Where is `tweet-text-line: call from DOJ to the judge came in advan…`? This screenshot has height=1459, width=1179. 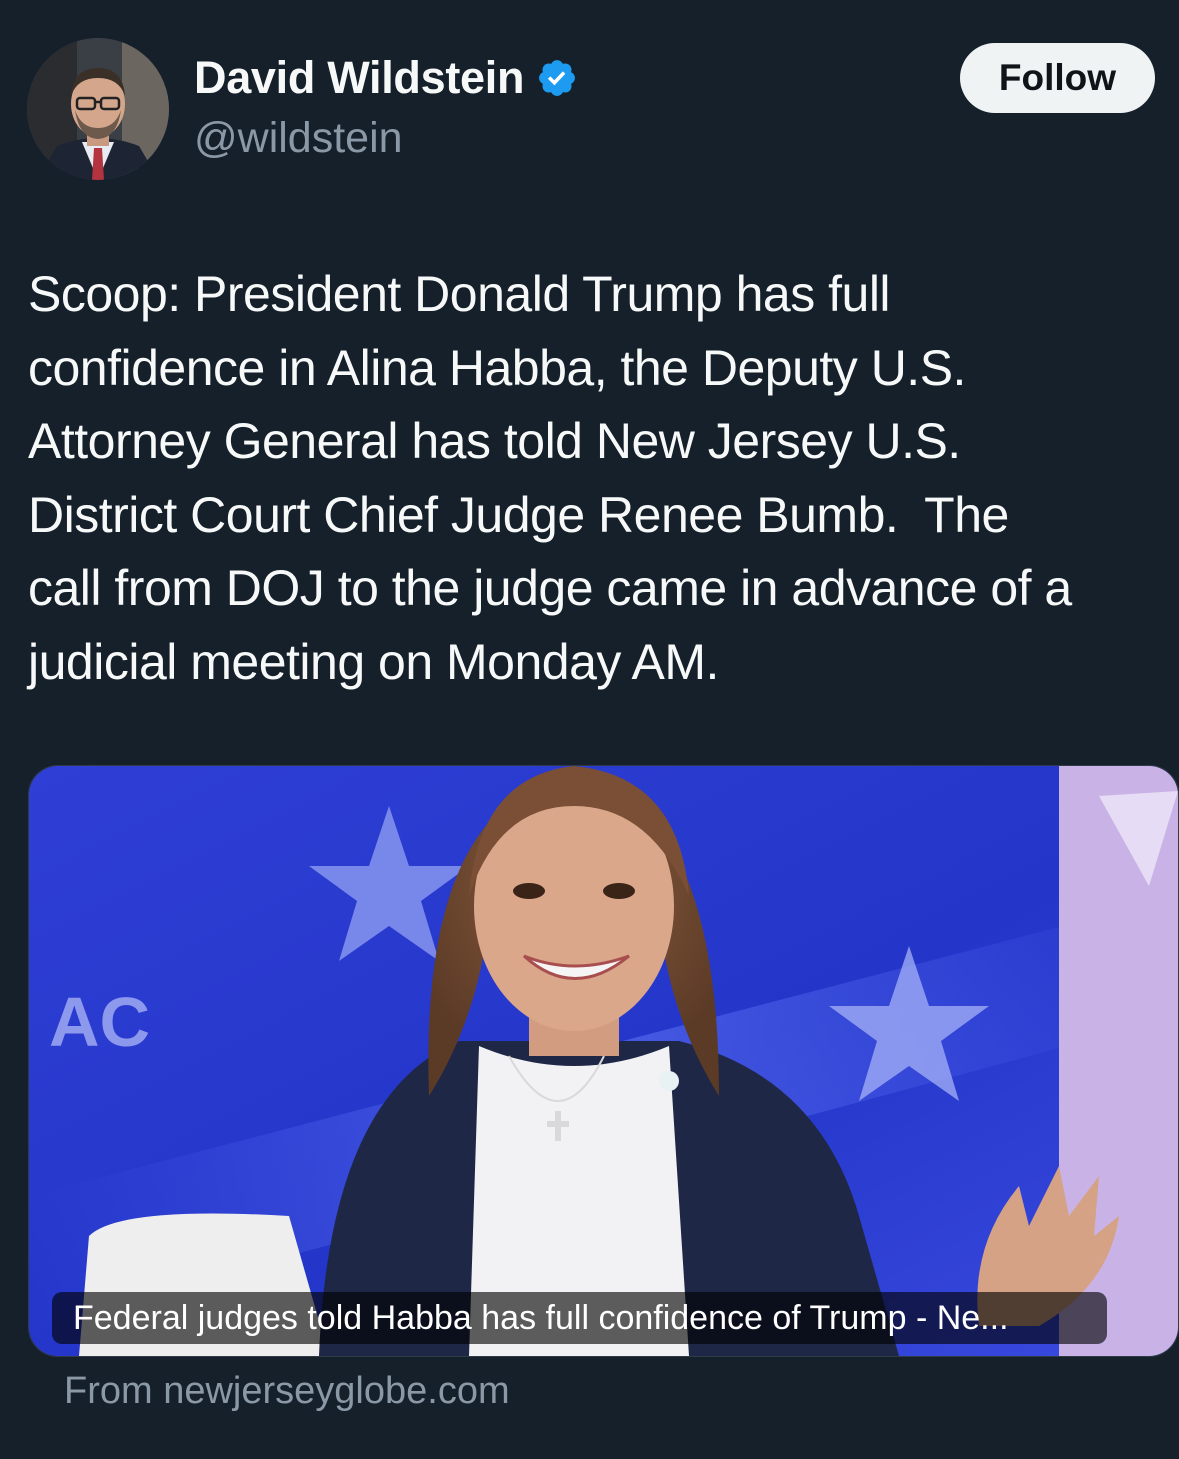
tweet-text-line: call from DOJ to the judge came in advan… is located at coordinates (550, 588).